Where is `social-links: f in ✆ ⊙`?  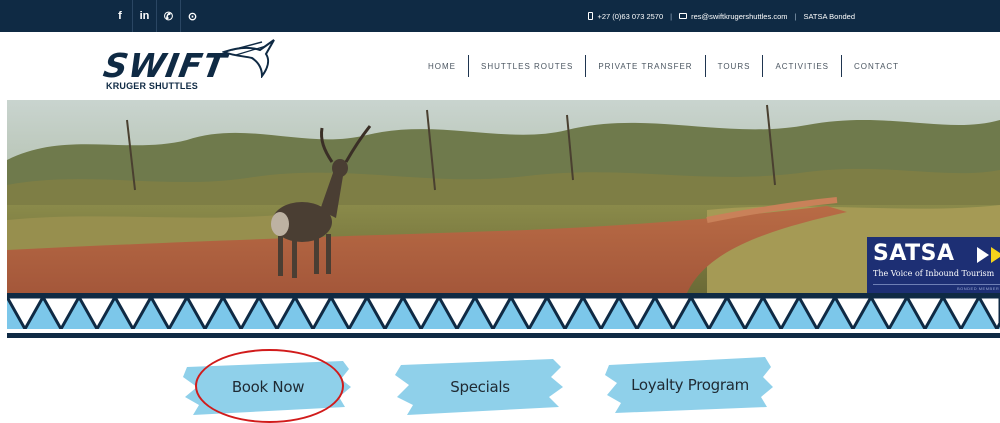
social-links: f in ✆ ⊙ is located at coordinates (156, 16).